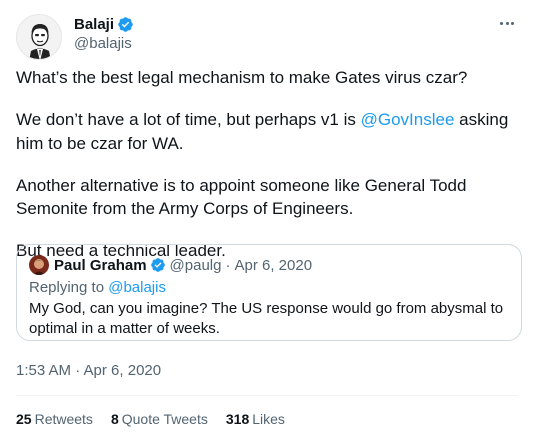 This screenshot has height=440, width=534. What do you see at coordinates (67, 287) in the screenshot?
I see `replying-prefix: Replying to` at bounding box center [67, 287].